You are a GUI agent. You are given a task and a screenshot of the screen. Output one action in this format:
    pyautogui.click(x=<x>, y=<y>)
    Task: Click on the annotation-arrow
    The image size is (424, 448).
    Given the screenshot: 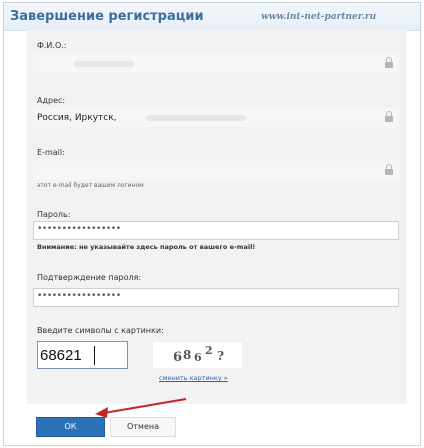 What is the action you would take?
    pyautogui.click(x=141, y=408)
    